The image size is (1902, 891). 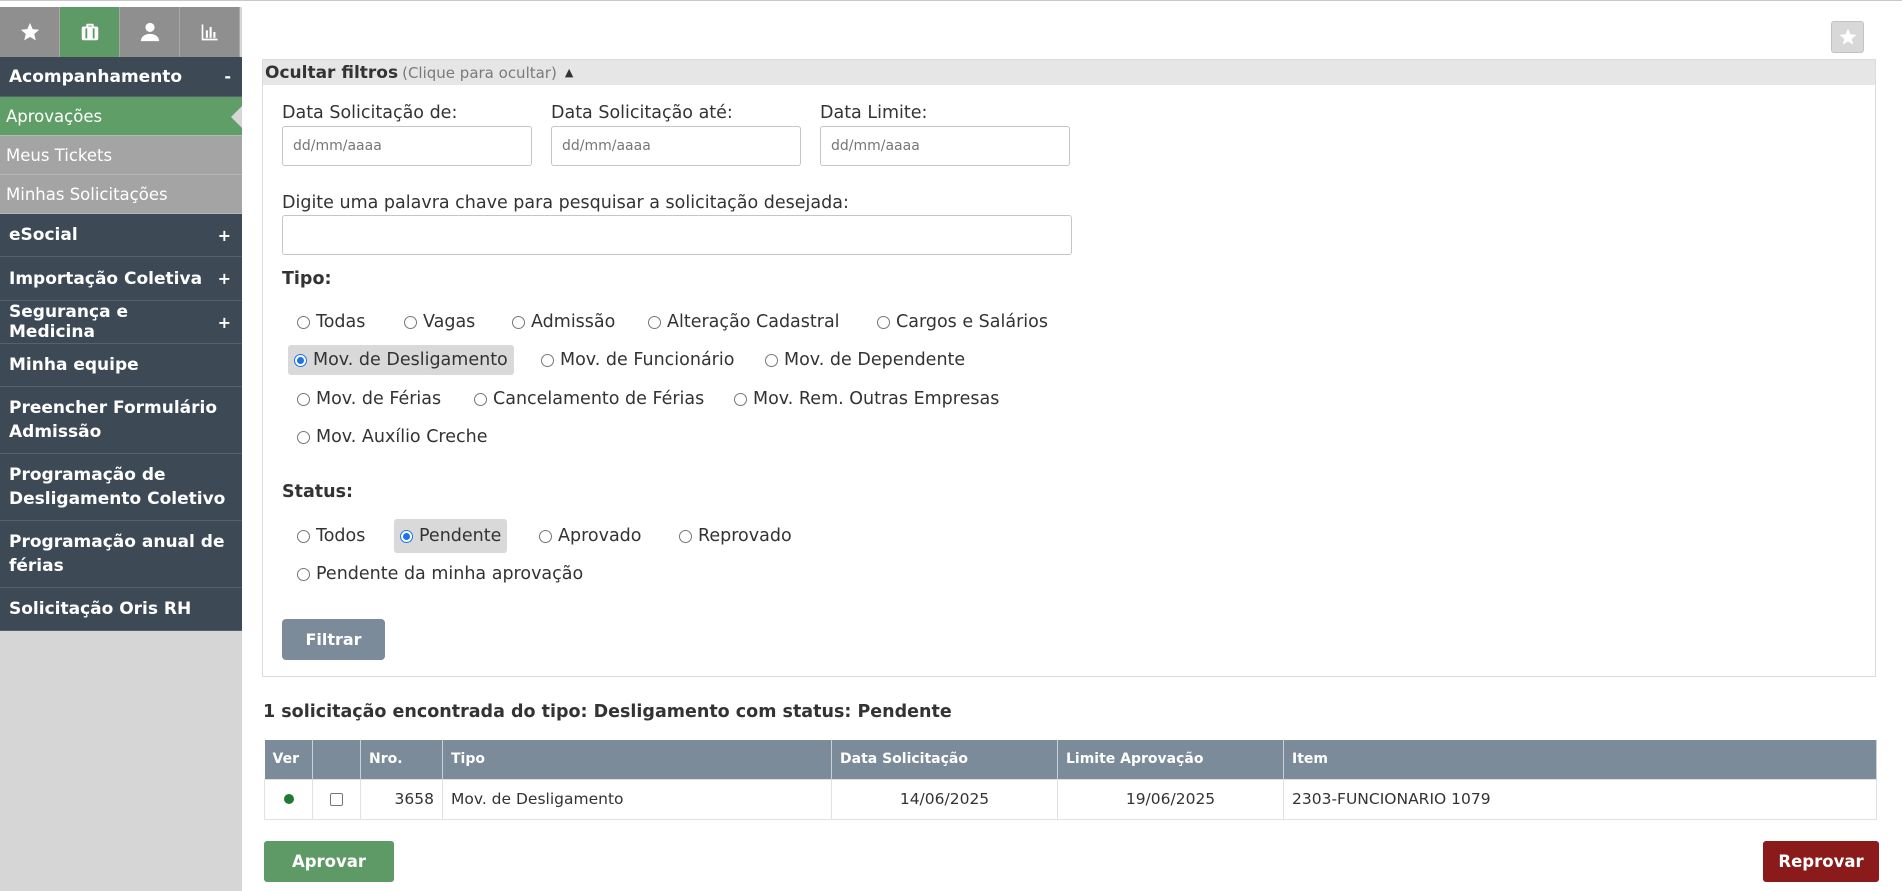 What do you see at coordinates (1821, 861) in the screenshot?
I see `reject-button: Reprovar` at bounding box center [1821, 861].